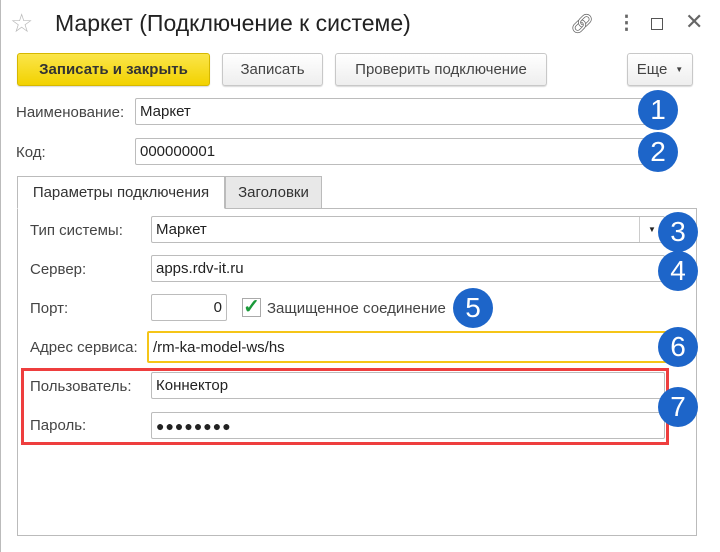 This screenshot has width=720, height=552. What do you see at coordinates (272, 69) in the screenshot?
I see `save-button: Записать` at bounding box center [272, 69].